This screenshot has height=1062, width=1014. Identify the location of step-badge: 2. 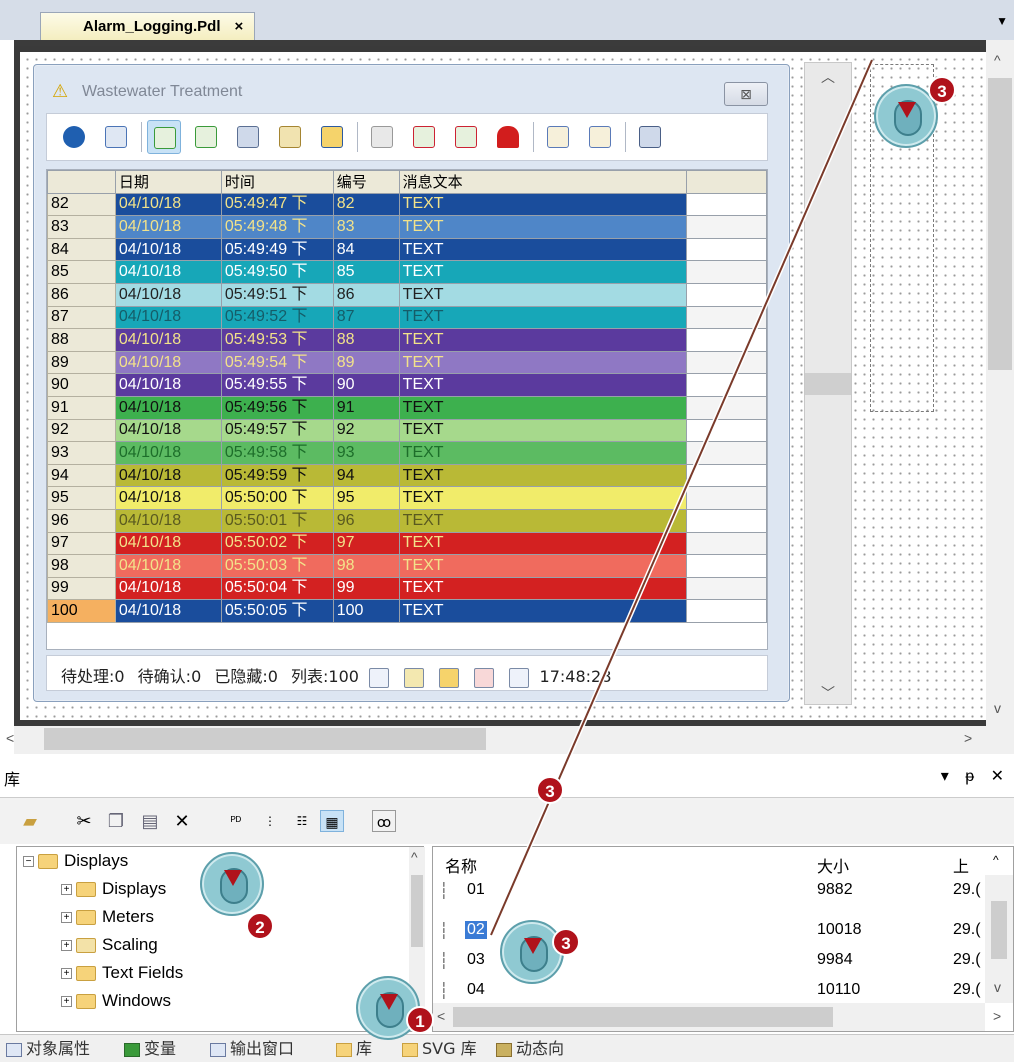
(260, 926).